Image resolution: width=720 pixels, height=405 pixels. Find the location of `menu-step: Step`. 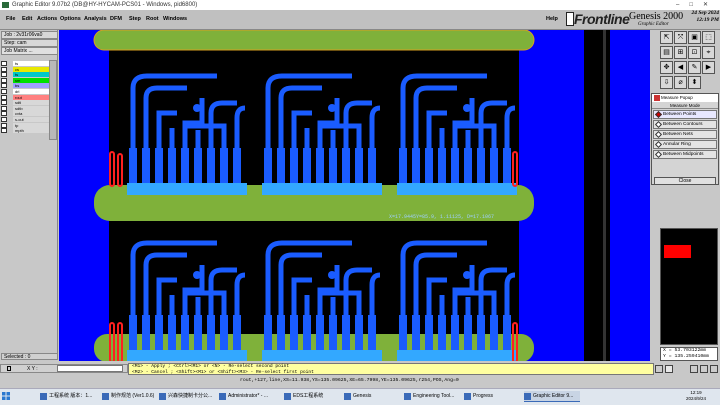

menu-step: Step is located at coordinates (135, 19).